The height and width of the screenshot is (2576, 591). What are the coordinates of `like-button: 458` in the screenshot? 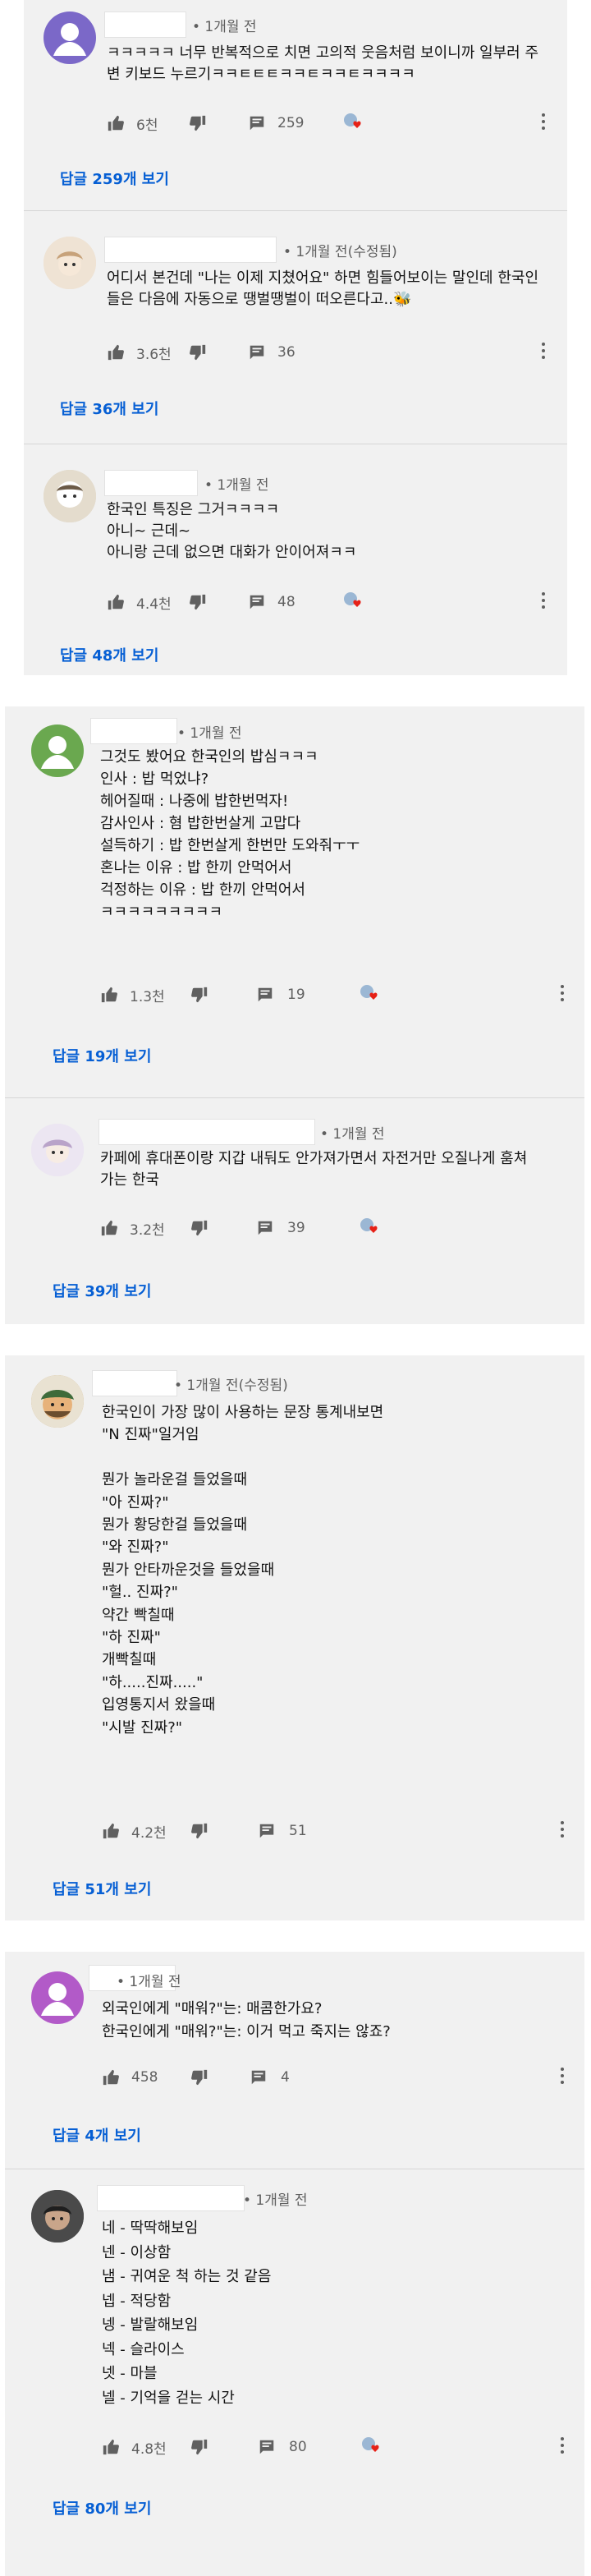 It's located at (130, 2077).